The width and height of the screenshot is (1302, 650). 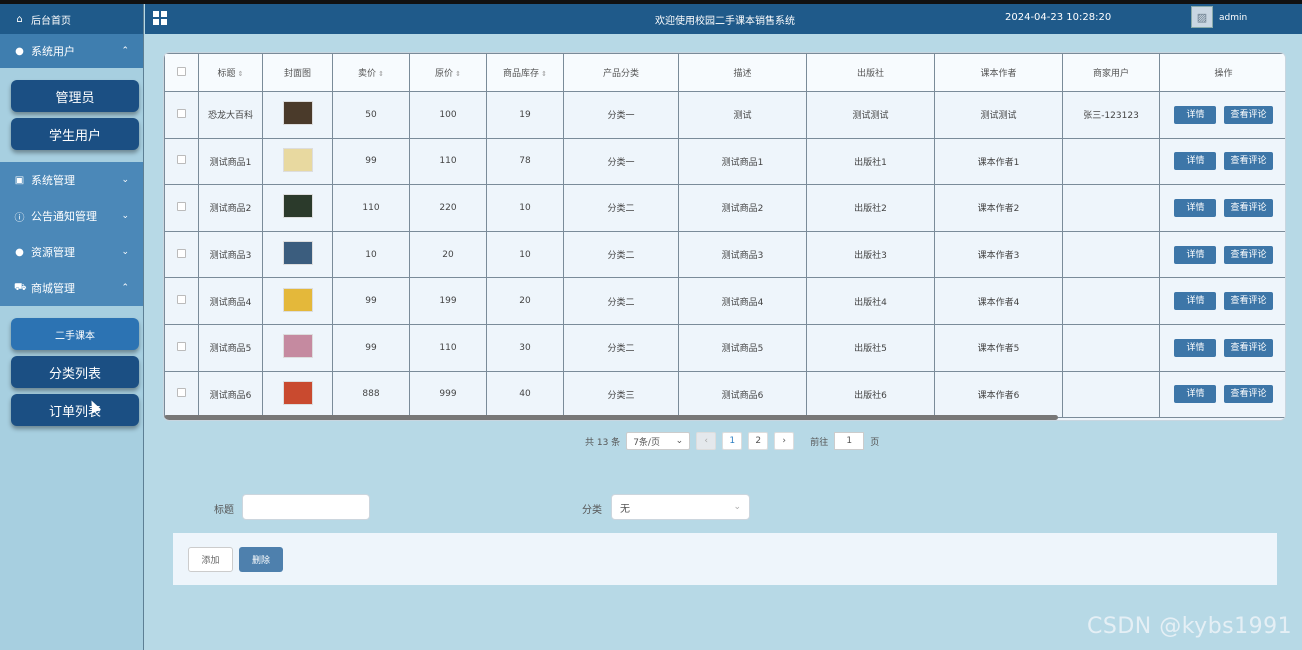 I want to click on cover-thumbnail, so click(x=297, y=299).